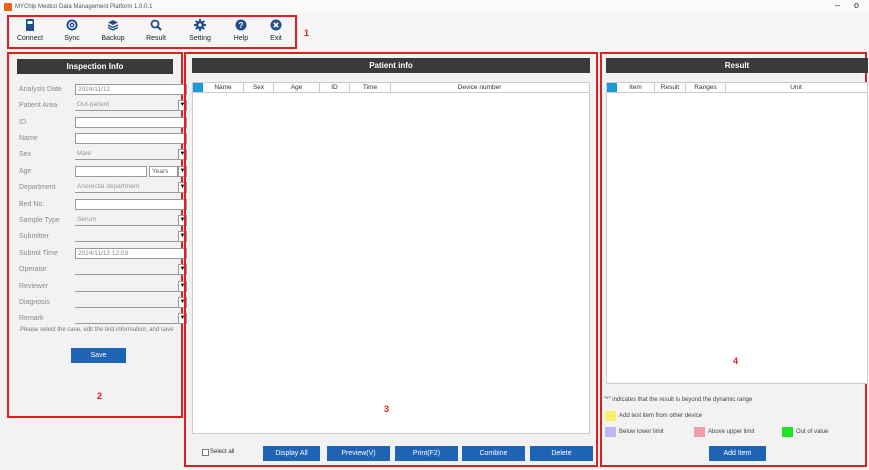  What do you see at coordinates (31, 318) in the screenshot?
I see `remark-label: Remark` at bounding box center [31, 318].